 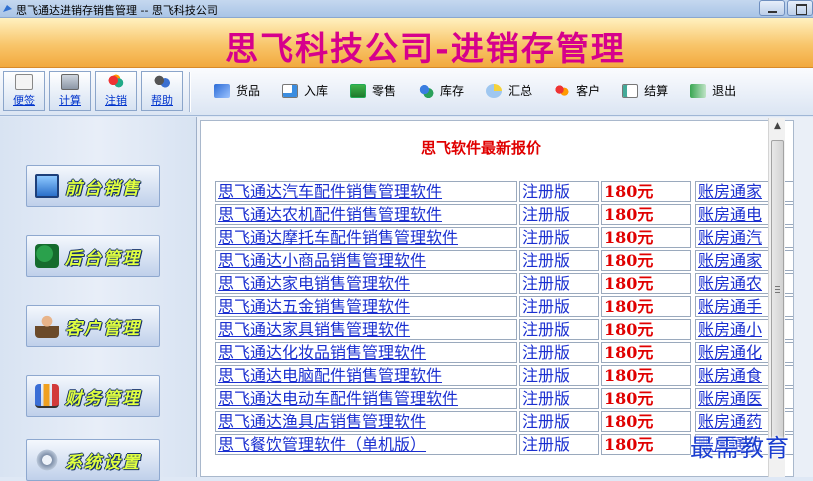 I want to click on menu-item-inventory: 库存, so click(x=441, y=90).